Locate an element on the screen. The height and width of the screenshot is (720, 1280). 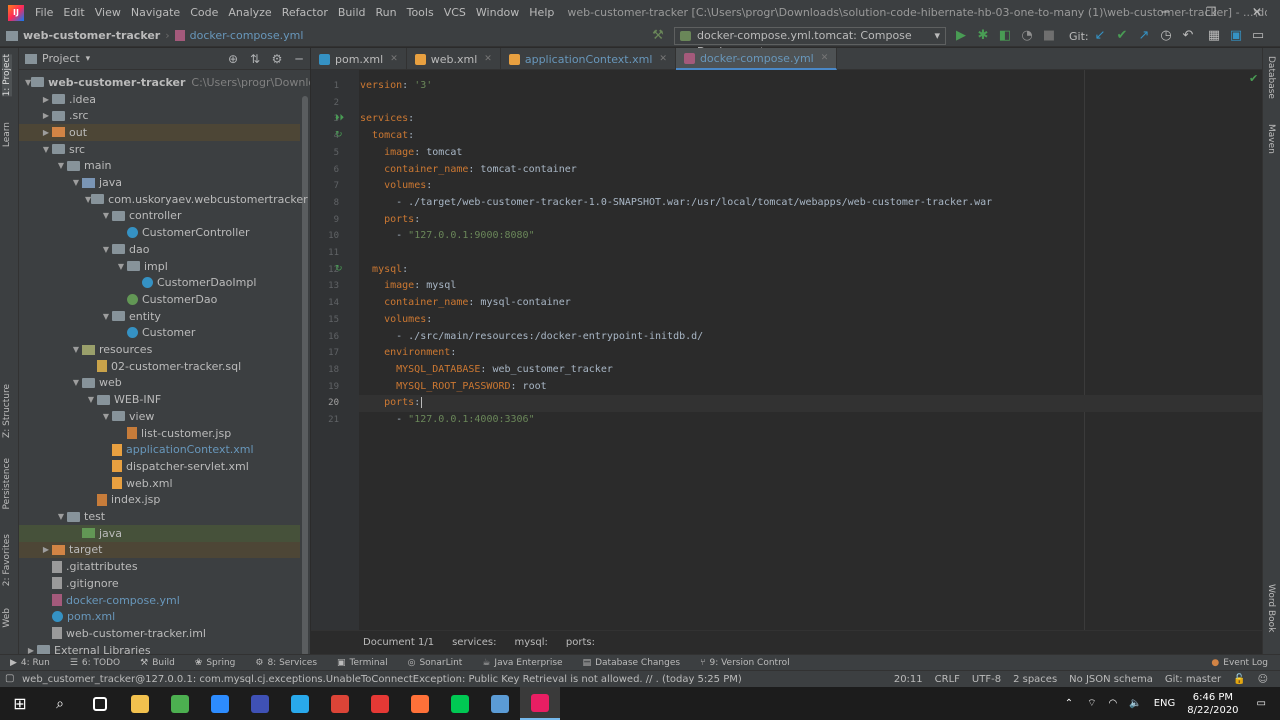
translate-icon: ▣ is located at coordinates (1236, 36).